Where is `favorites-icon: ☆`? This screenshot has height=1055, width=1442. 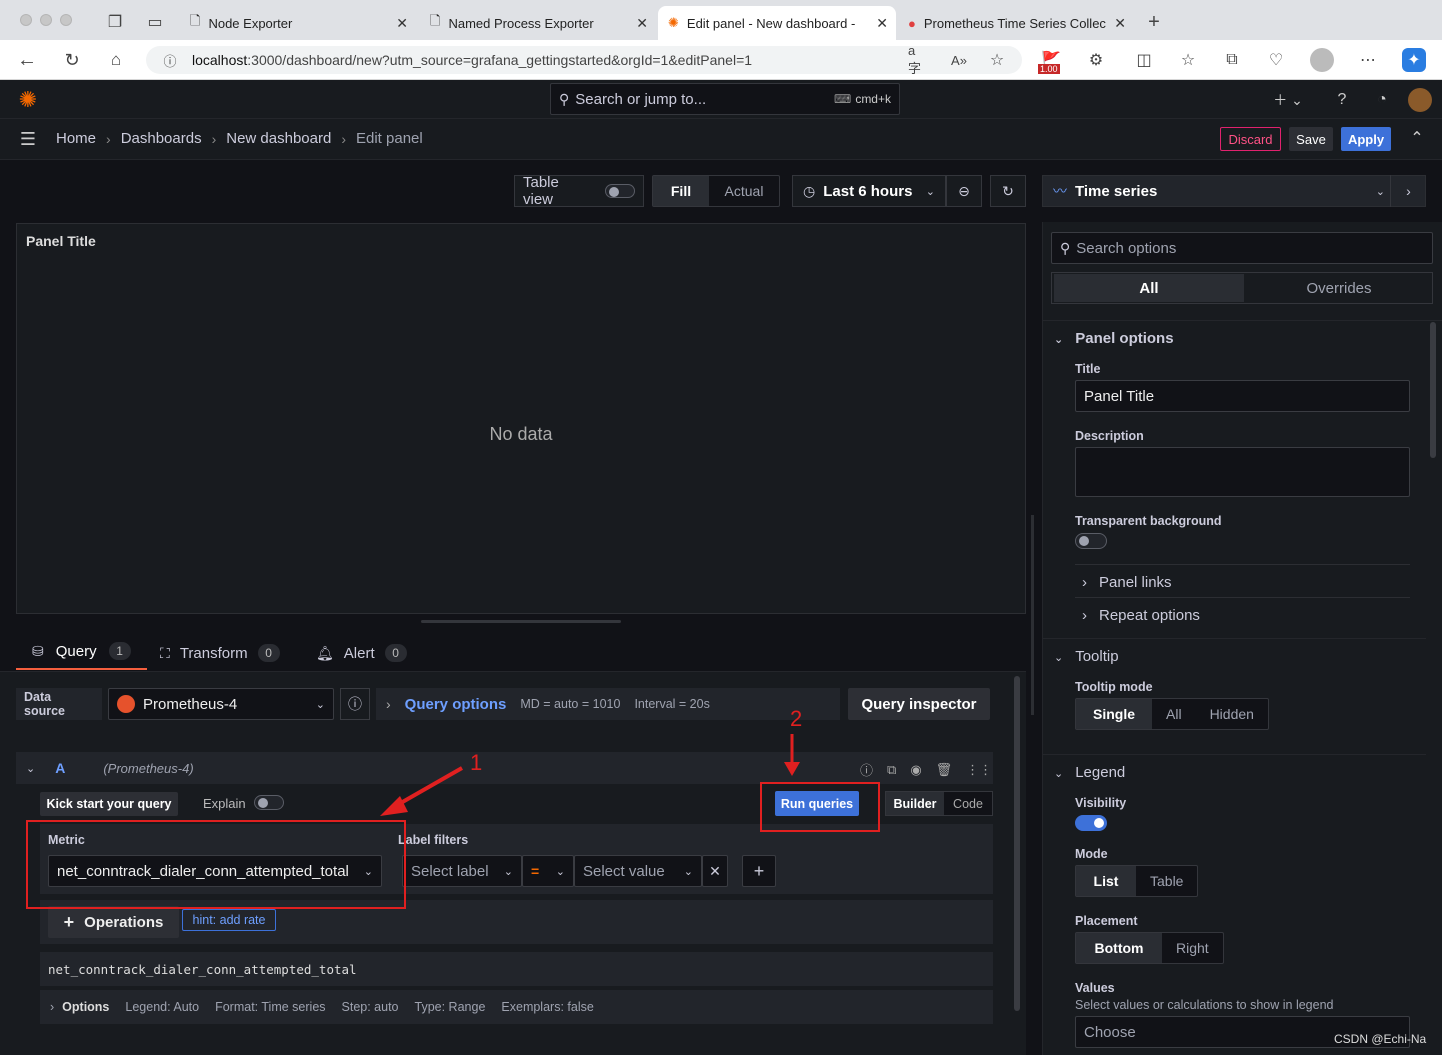 favorites-icon: ☆ is located at coordinates (1188, 60).